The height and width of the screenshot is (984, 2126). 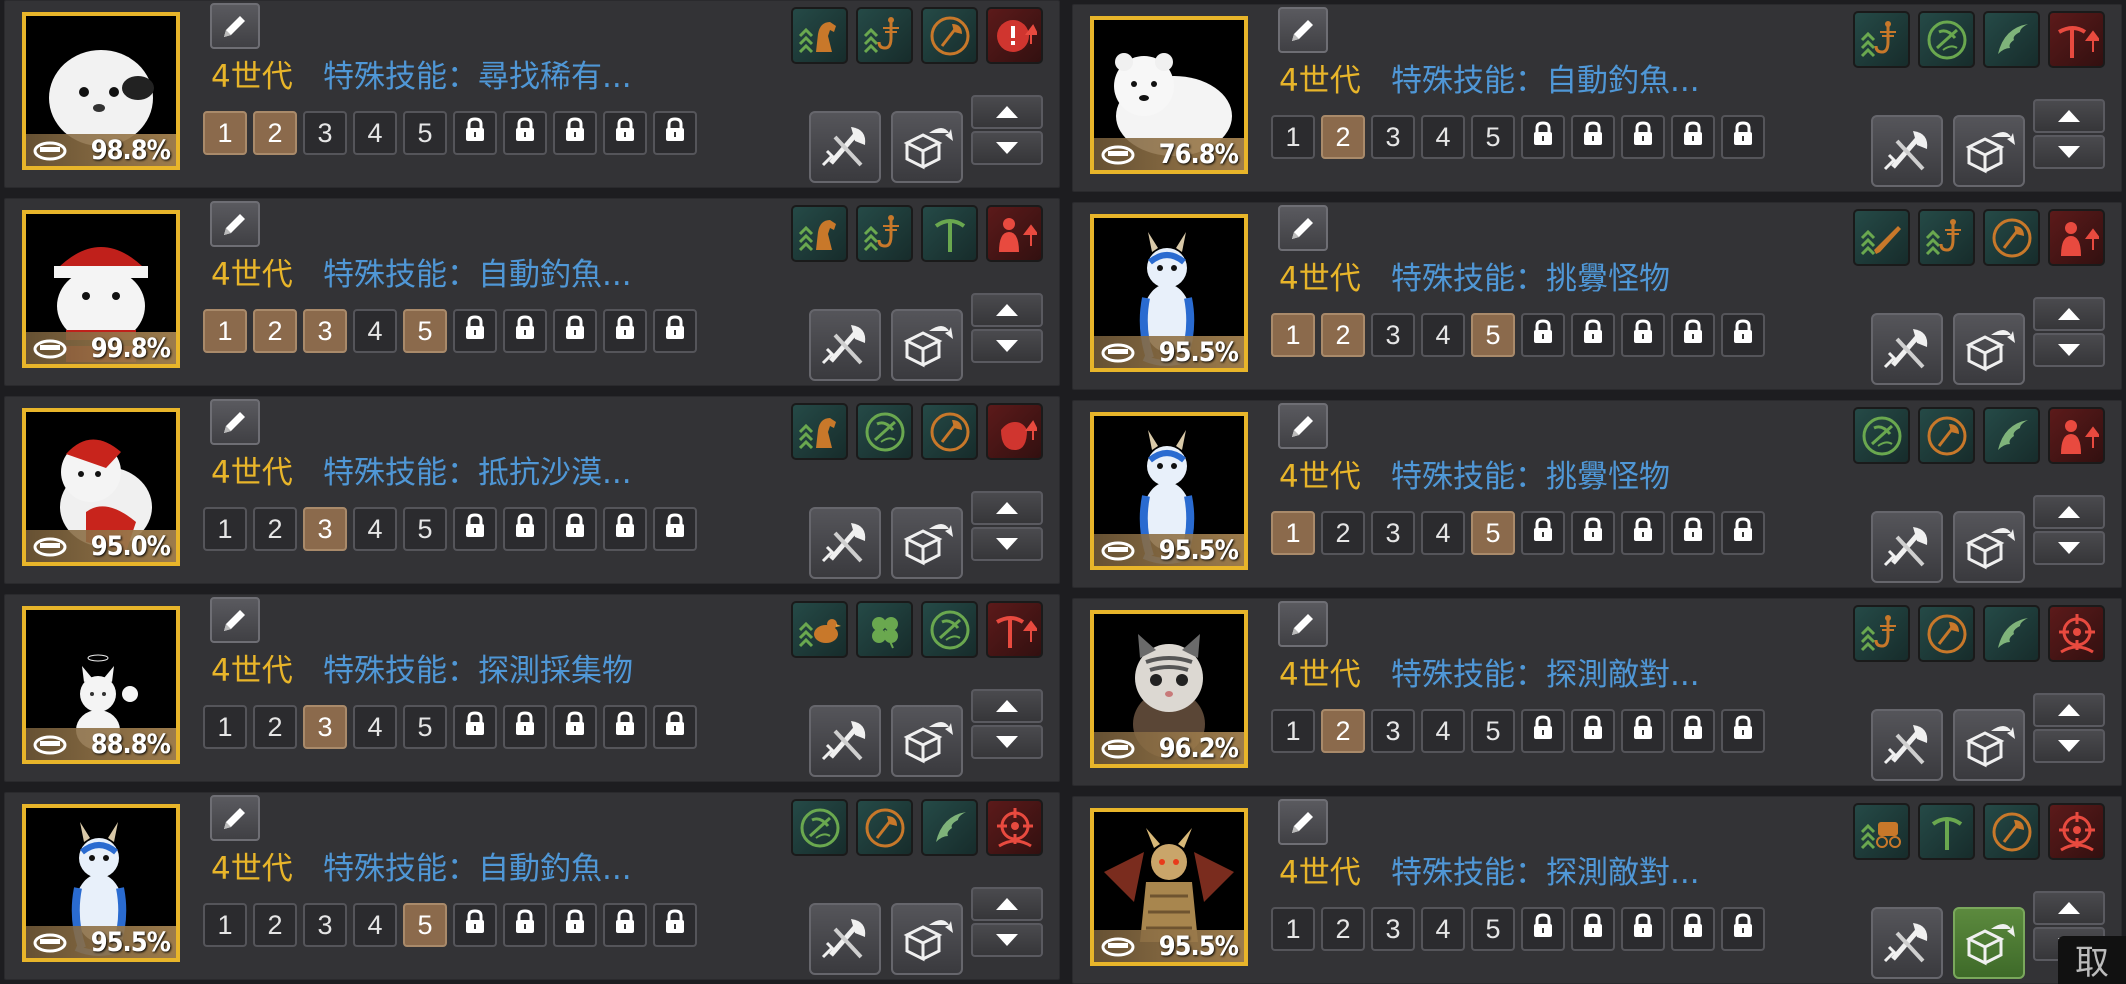 What do you see at coordinates (1014, 431) in the screenshot?
I see `ability-red-bag-icon` at bounding box center [1014, 431].